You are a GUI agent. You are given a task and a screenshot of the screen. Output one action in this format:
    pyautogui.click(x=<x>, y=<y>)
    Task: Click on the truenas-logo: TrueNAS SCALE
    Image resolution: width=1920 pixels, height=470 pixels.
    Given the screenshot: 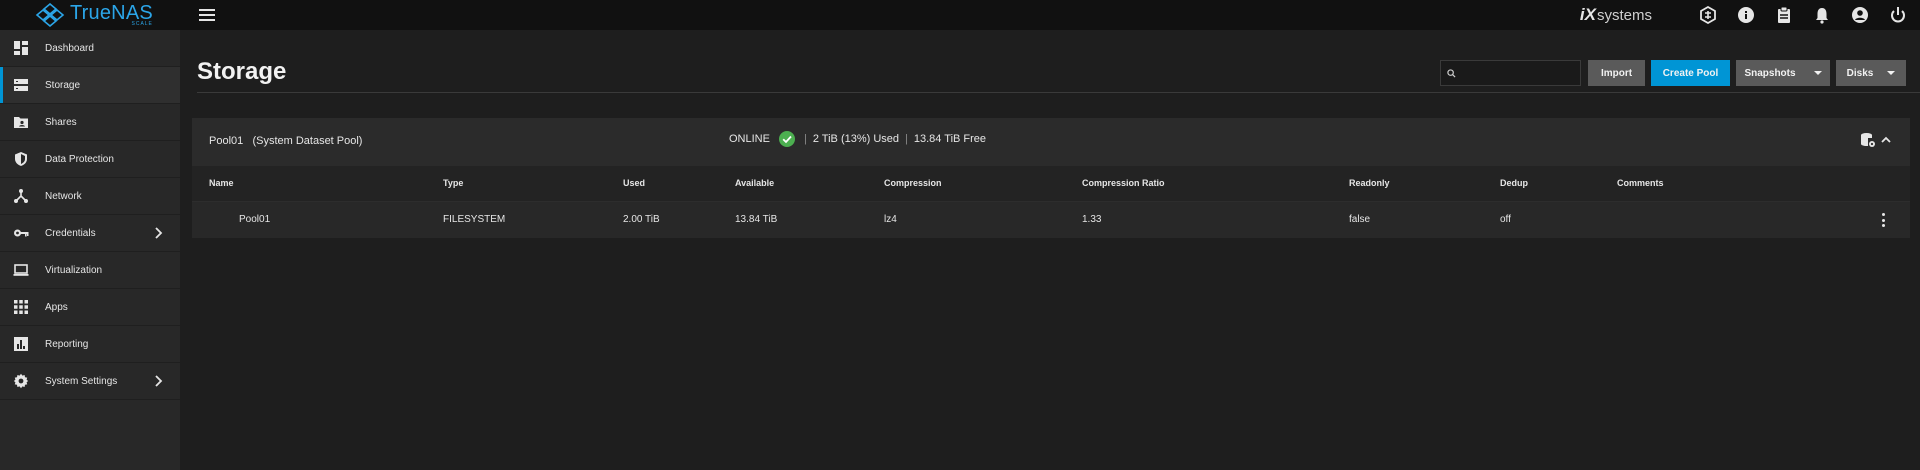 What is the action you would take?
    pyautogui.click(x=93, y=15)
    